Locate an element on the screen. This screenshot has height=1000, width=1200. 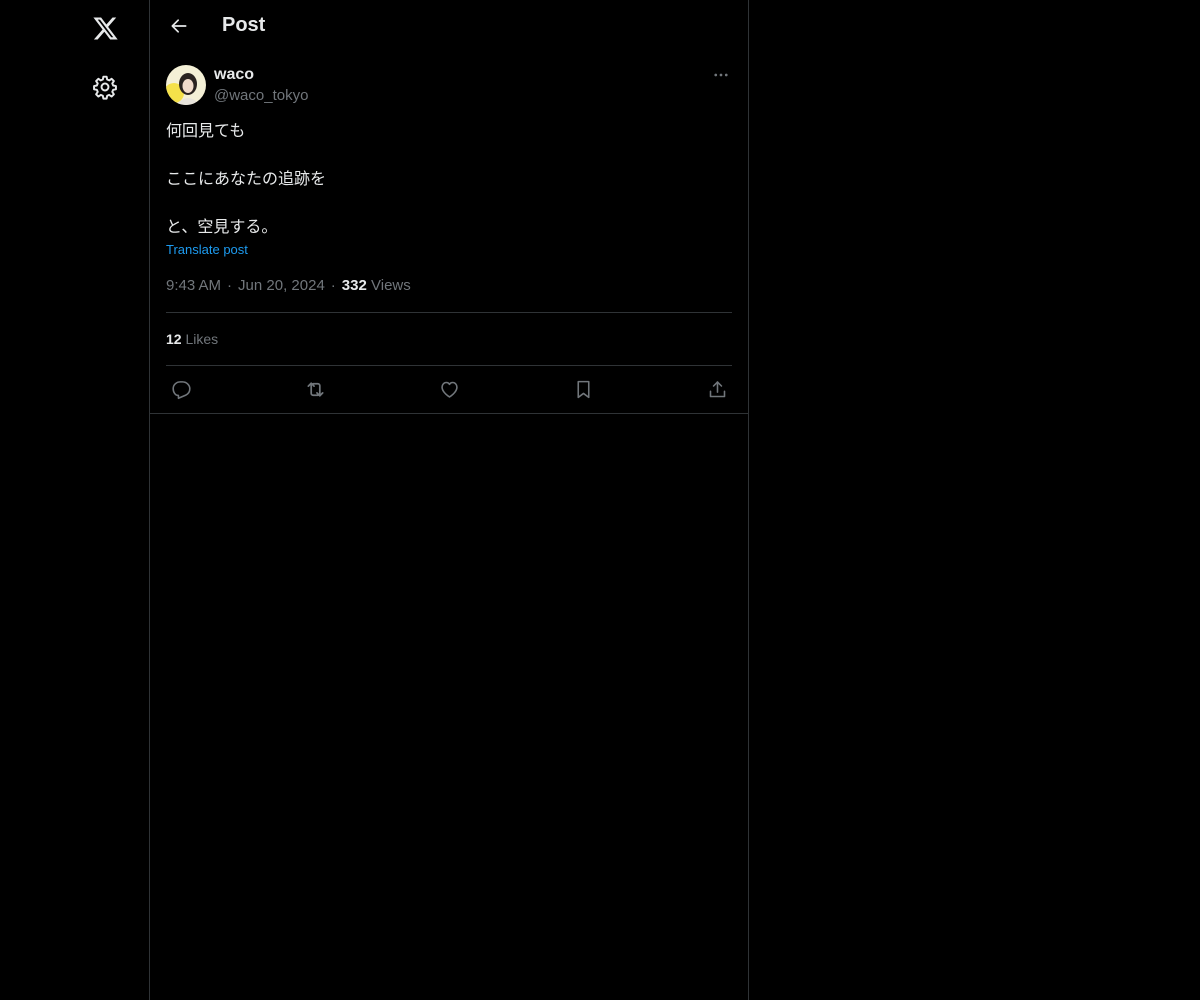
author-name: waco is located at coordinates (234, 75).